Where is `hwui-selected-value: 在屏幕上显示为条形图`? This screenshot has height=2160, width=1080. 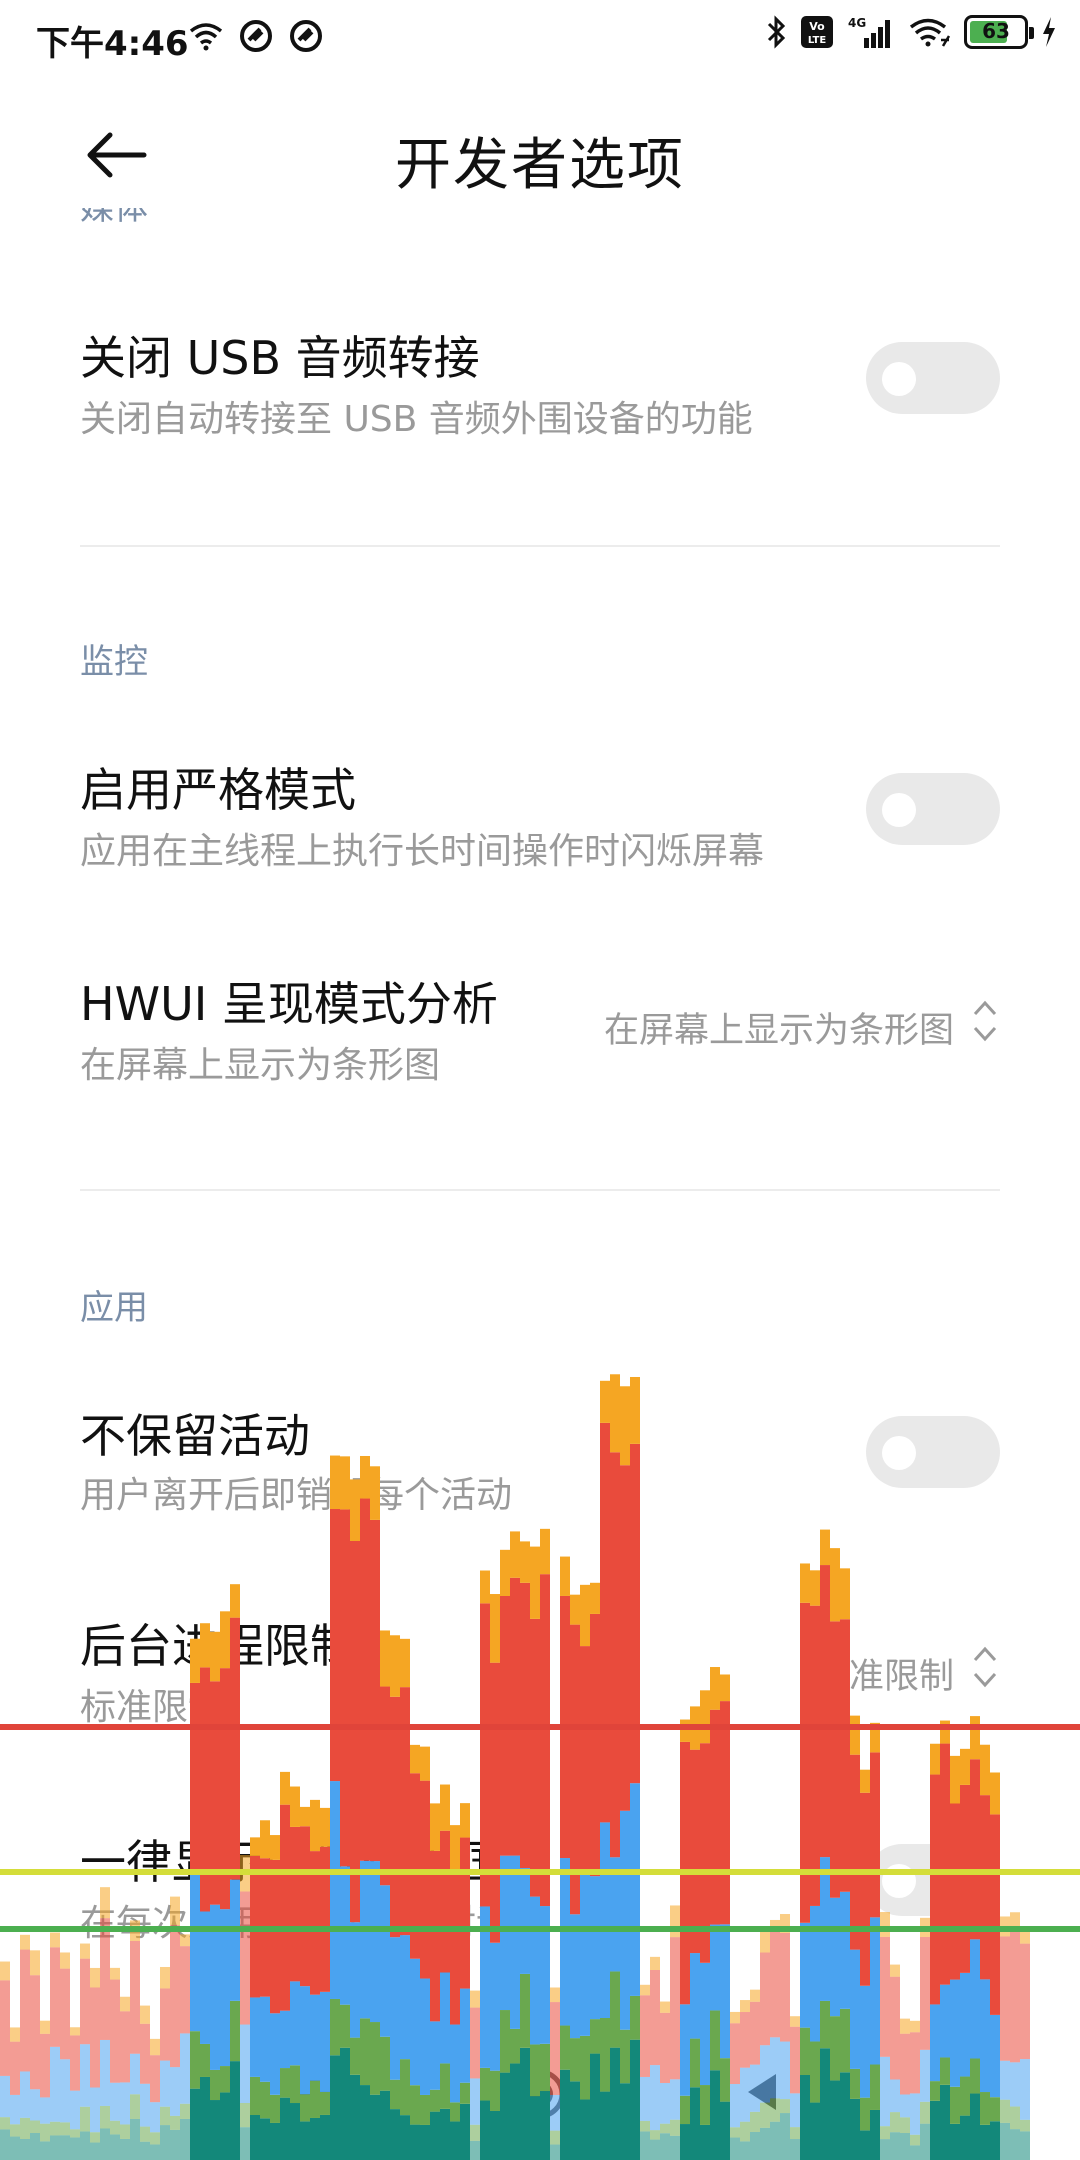 hwui-selected-value: 在屏幕上显示为条形图 is located at coordinates (779, 1027).